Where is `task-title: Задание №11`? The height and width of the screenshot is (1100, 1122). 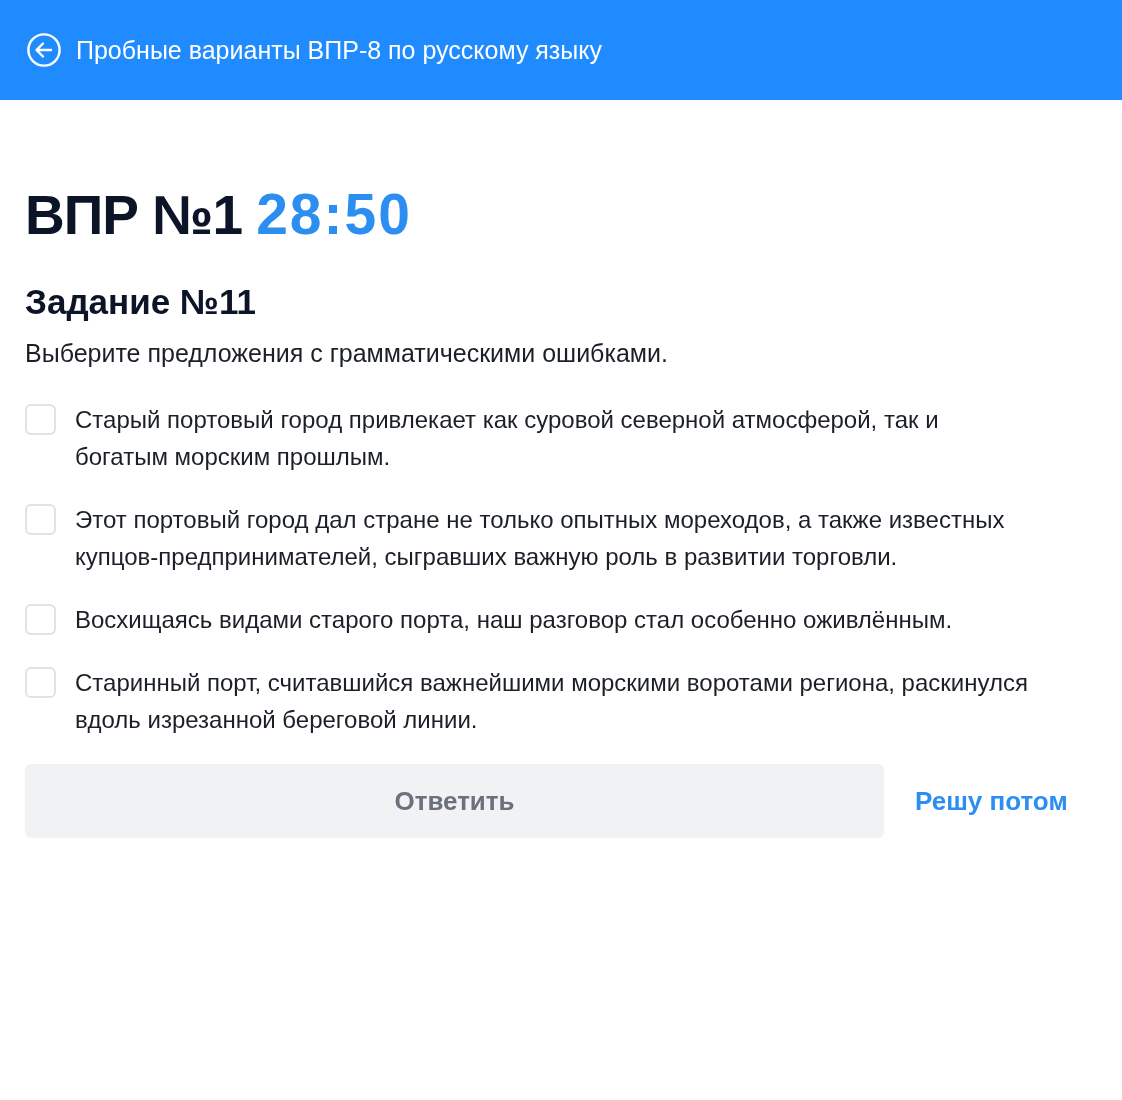
task-title: Задание №11 is located at coordinates (141, 302).